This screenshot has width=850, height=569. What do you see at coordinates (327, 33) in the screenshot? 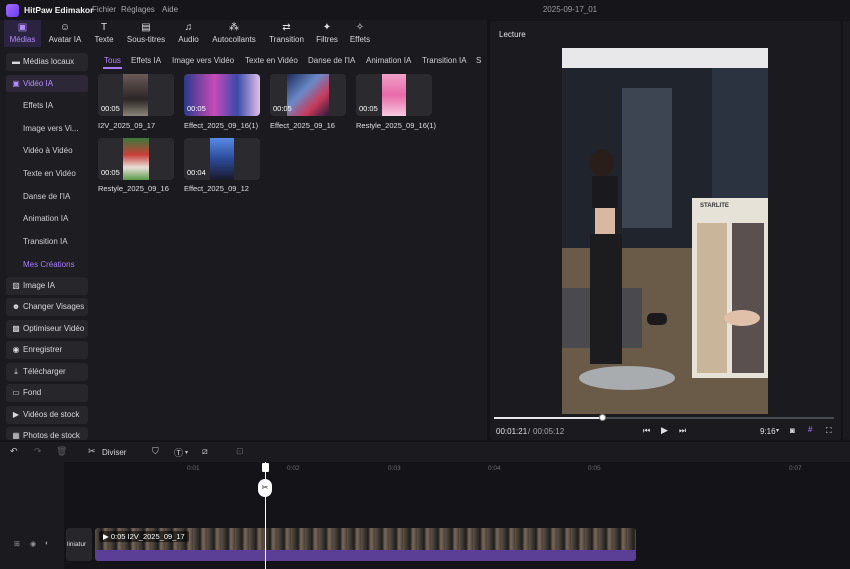
I see `tool-filters: ✦ Filtres` at bounding box center [327, 33].